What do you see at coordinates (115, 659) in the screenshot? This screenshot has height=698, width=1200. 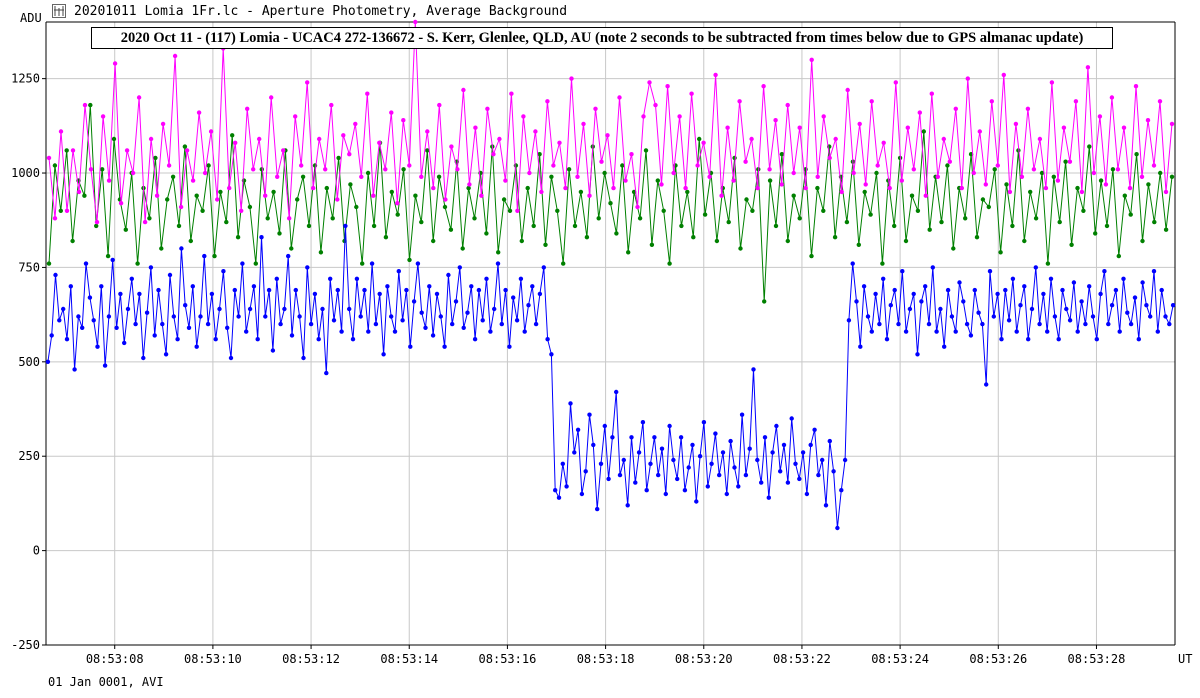 I see `x-tick-label: 08:53:08` at bounding box center [115, 659].